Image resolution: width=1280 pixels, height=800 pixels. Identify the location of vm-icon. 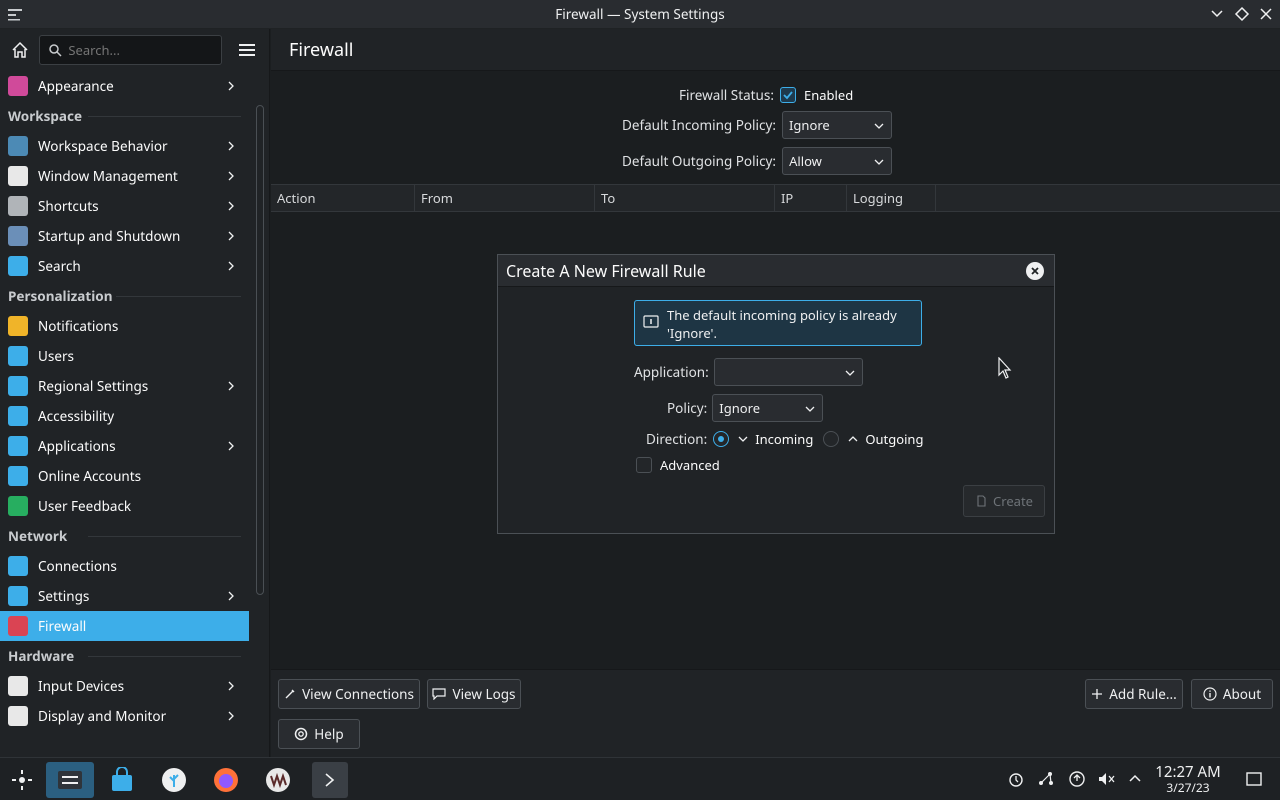
(278, 780).